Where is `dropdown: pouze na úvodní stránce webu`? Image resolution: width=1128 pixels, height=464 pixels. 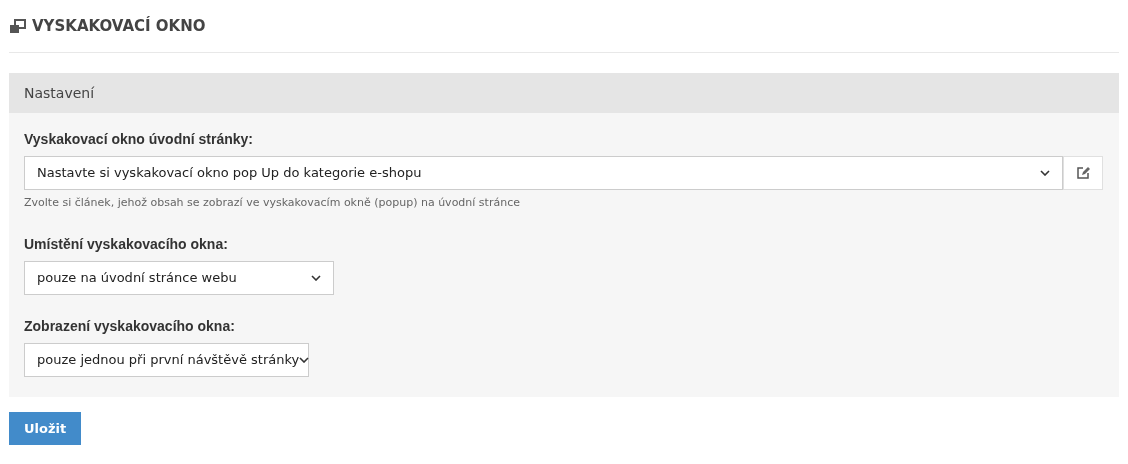
dropdown: pouze na úvodní stránce webu is located at coordinates (179, 277).